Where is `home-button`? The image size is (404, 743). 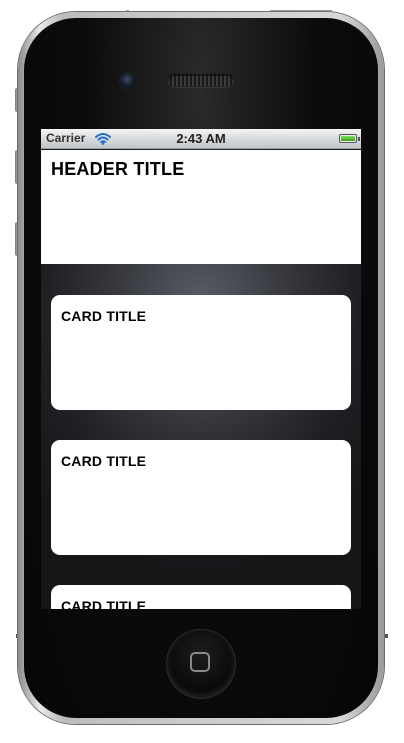 home-button is located at coordinates (201, 664).